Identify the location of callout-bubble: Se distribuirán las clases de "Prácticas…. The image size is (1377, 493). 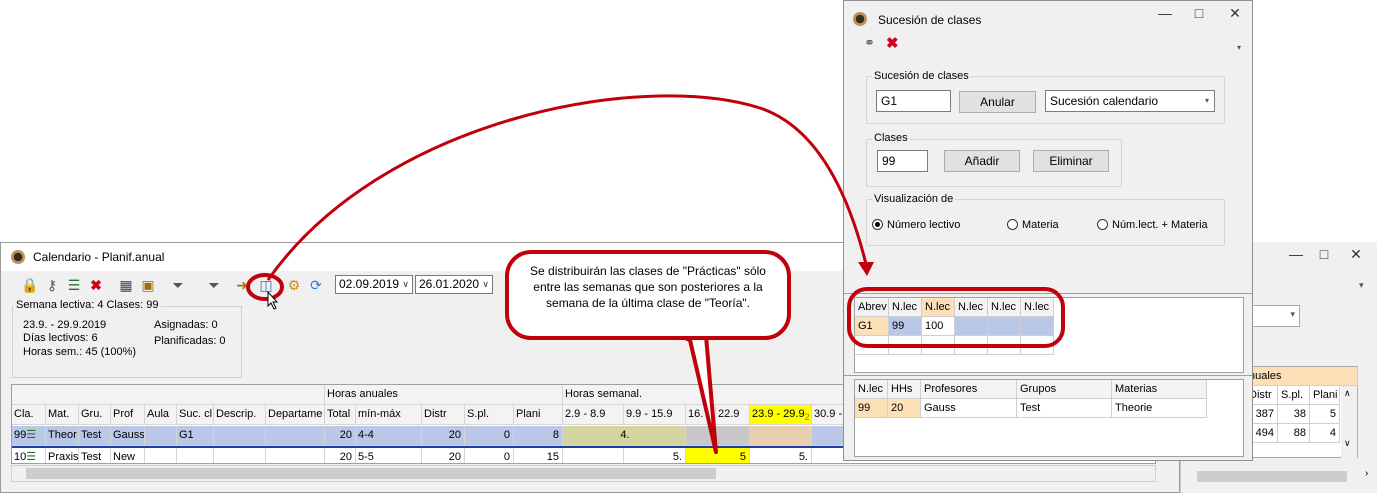
(648, 295).